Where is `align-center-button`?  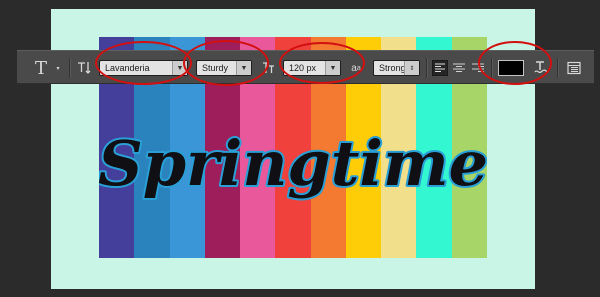
align-center-button is located at coordinates (459, 68).